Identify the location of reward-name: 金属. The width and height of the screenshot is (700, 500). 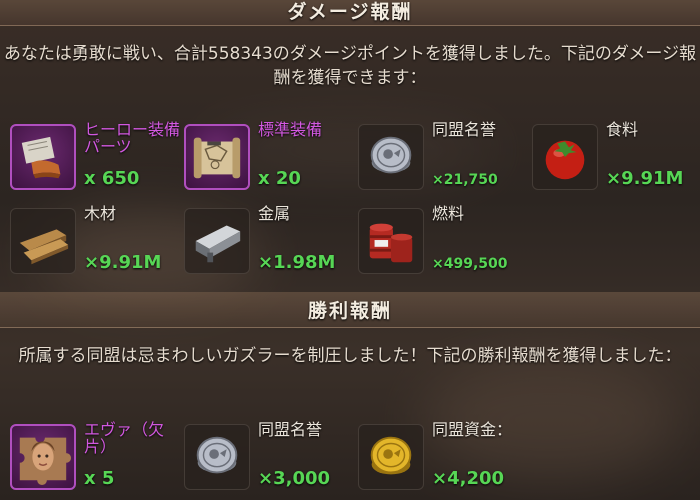
(274, 213).